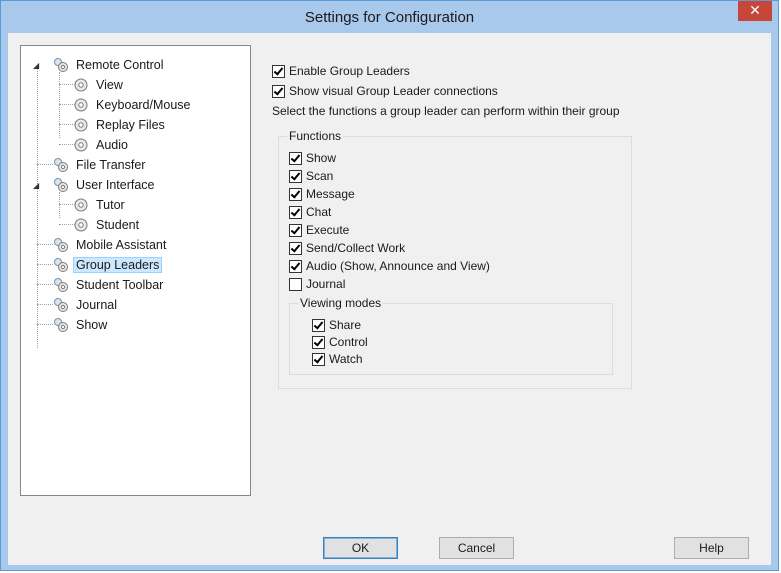 This screenshot has height=573, width=781. I want to click on tree-item-show: Show, so click(81, 325).